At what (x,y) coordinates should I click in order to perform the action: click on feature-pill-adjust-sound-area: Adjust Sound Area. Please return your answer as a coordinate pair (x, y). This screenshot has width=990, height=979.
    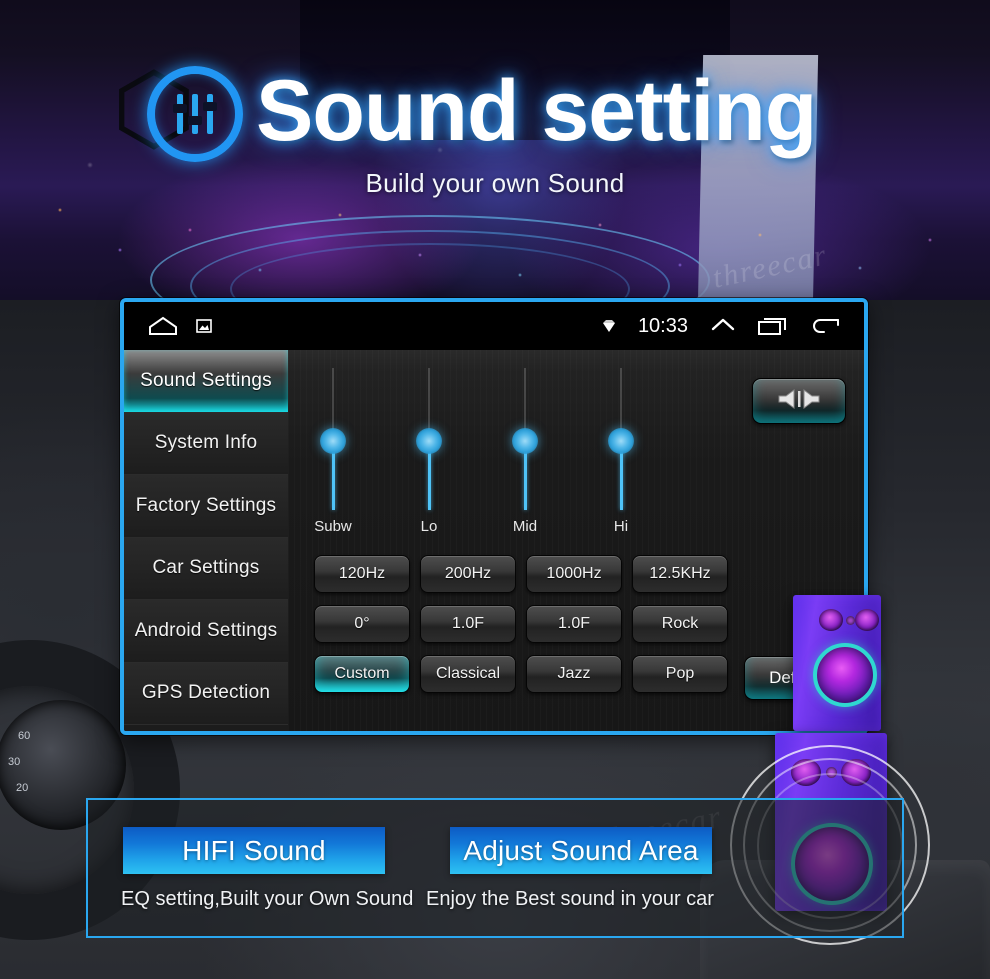
    Looking at the image, I should click on (581, 850).